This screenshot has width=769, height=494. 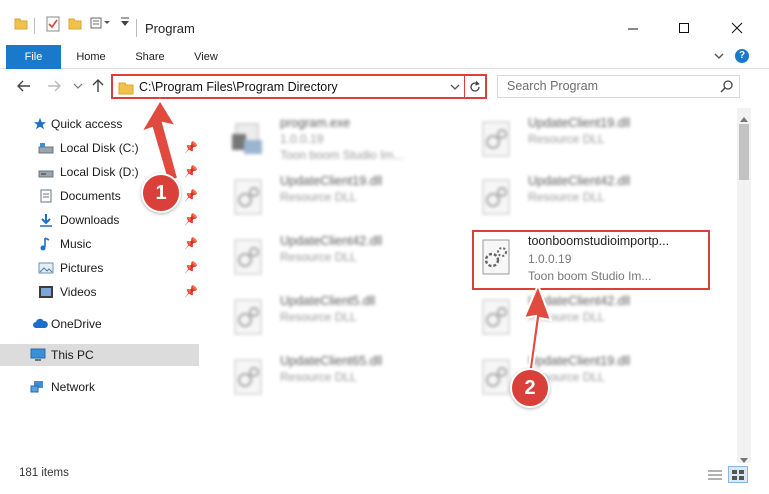 What do you see at coordinates (99, 148) in the screenshot?
I see `nav-local-disk-c: Local Disk (C:) 📌` at bounding box center [99, 148].